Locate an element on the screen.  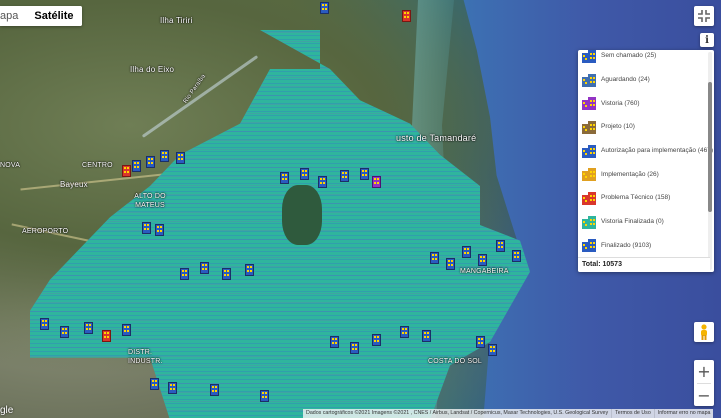
legend-item: Finalizado (9103) is located at coordinates (642, 246).